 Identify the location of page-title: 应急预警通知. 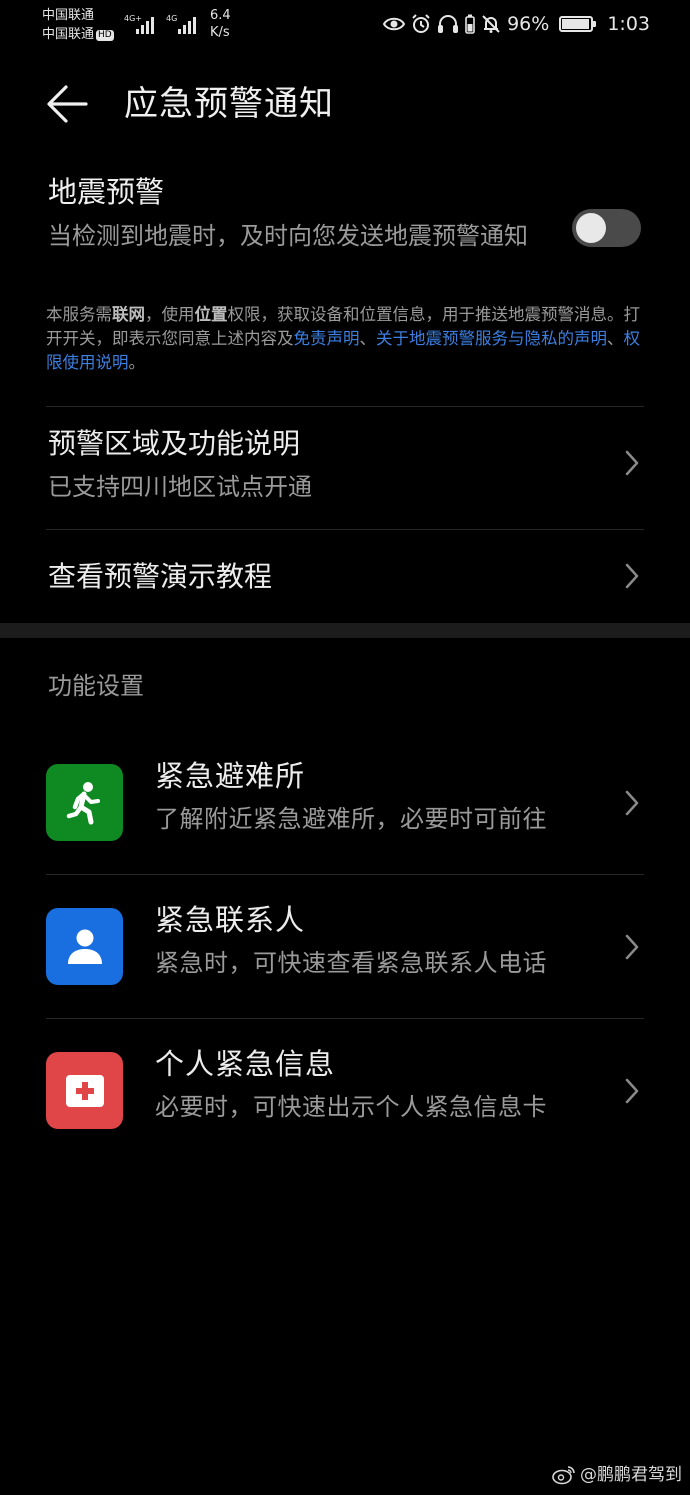
(229, 104).